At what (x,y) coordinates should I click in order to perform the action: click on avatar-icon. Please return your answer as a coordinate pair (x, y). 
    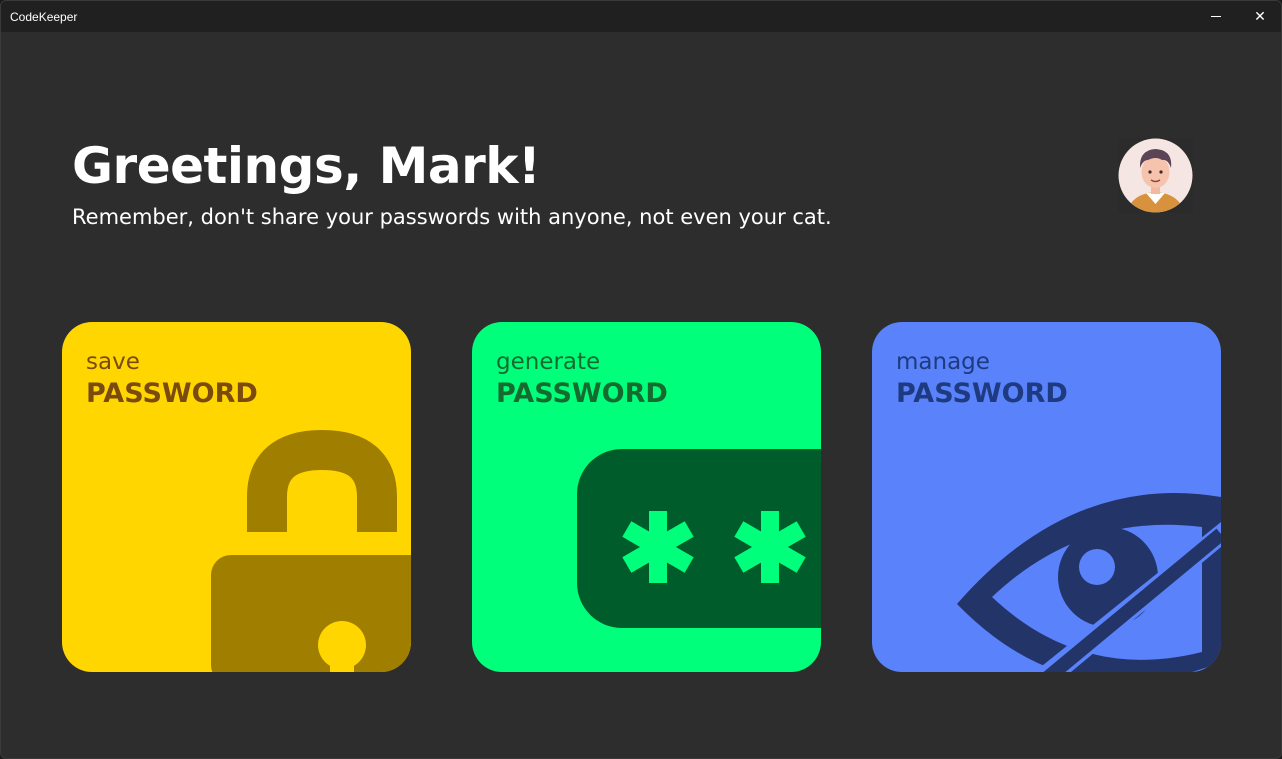
    Looking at the image, I should click on (1155, 175).